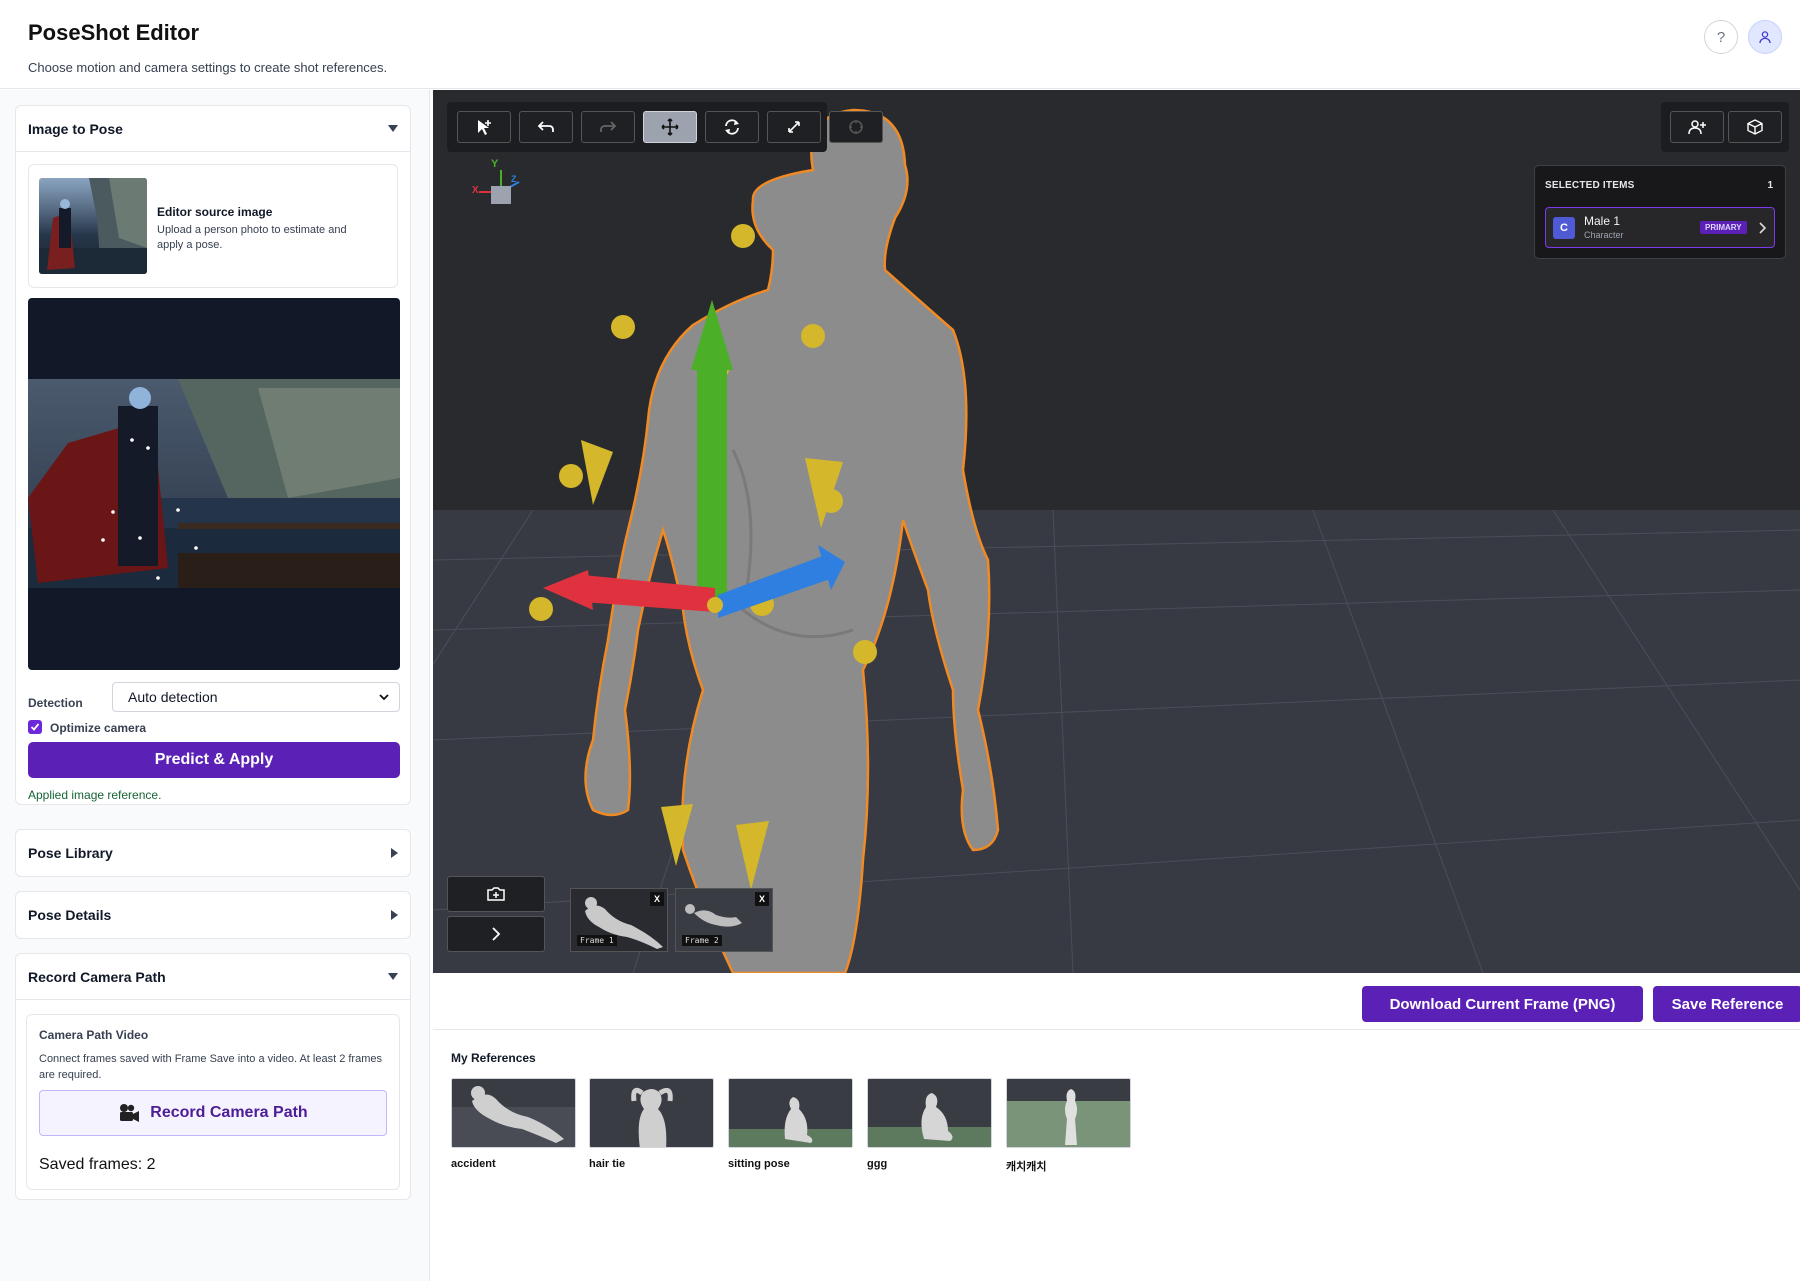  I want to click on pose-preview-image, so click(214, 483).